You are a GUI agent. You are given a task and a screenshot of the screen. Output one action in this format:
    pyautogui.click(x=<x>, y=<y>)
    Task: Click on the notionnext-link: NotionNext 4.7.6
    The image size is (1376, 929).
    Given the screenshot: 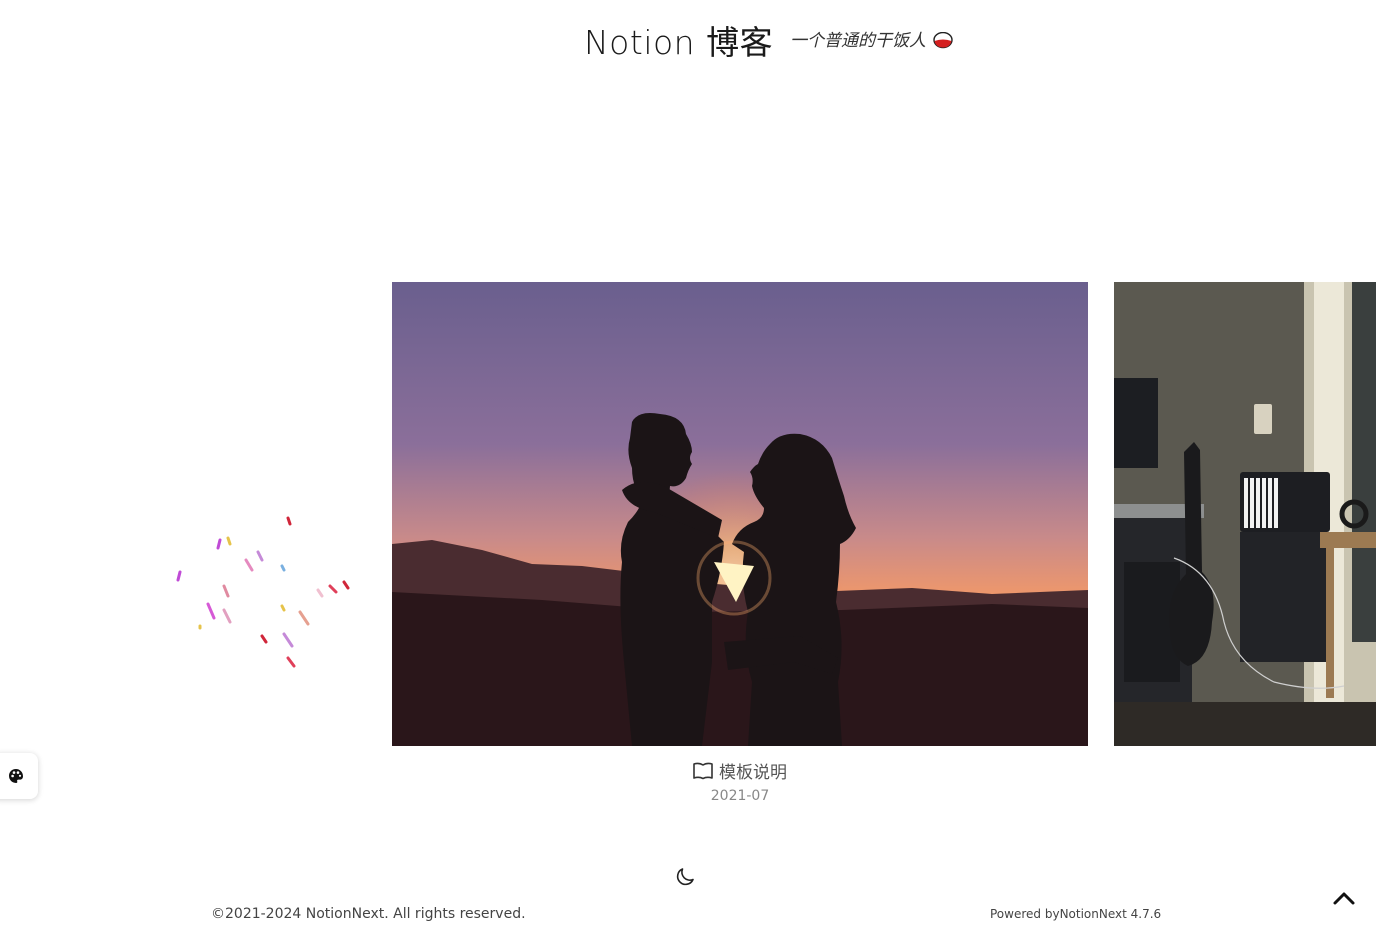 What is the action you would take?
    pyautogui.click(x=1111, y=914)
    